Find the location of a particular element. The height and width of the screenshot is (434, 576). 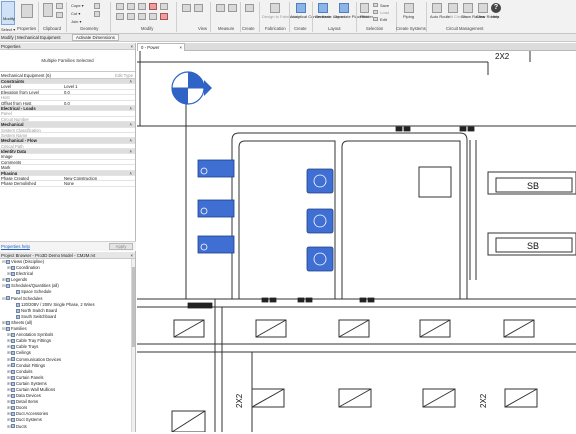

properties-icon is located at coordinates (27, 11).